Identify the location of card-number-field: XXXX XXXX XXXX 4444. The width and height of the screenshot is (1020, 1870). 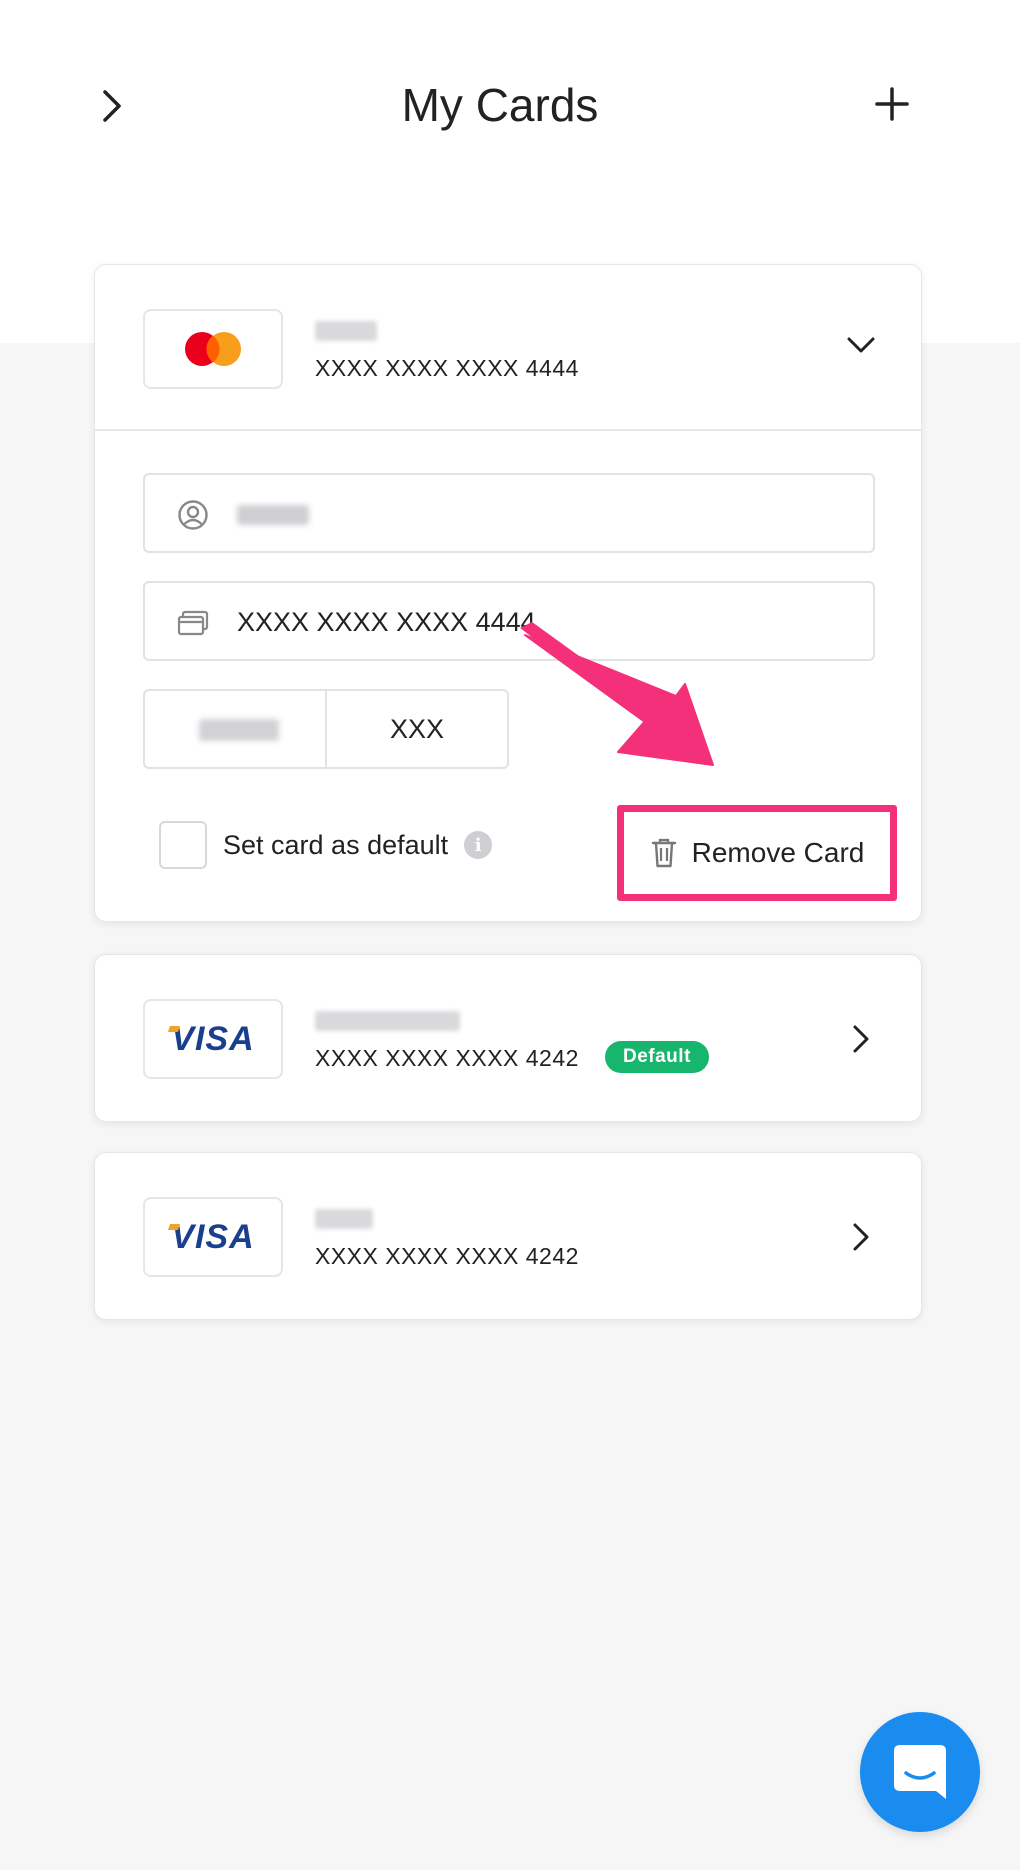
(509, 621).